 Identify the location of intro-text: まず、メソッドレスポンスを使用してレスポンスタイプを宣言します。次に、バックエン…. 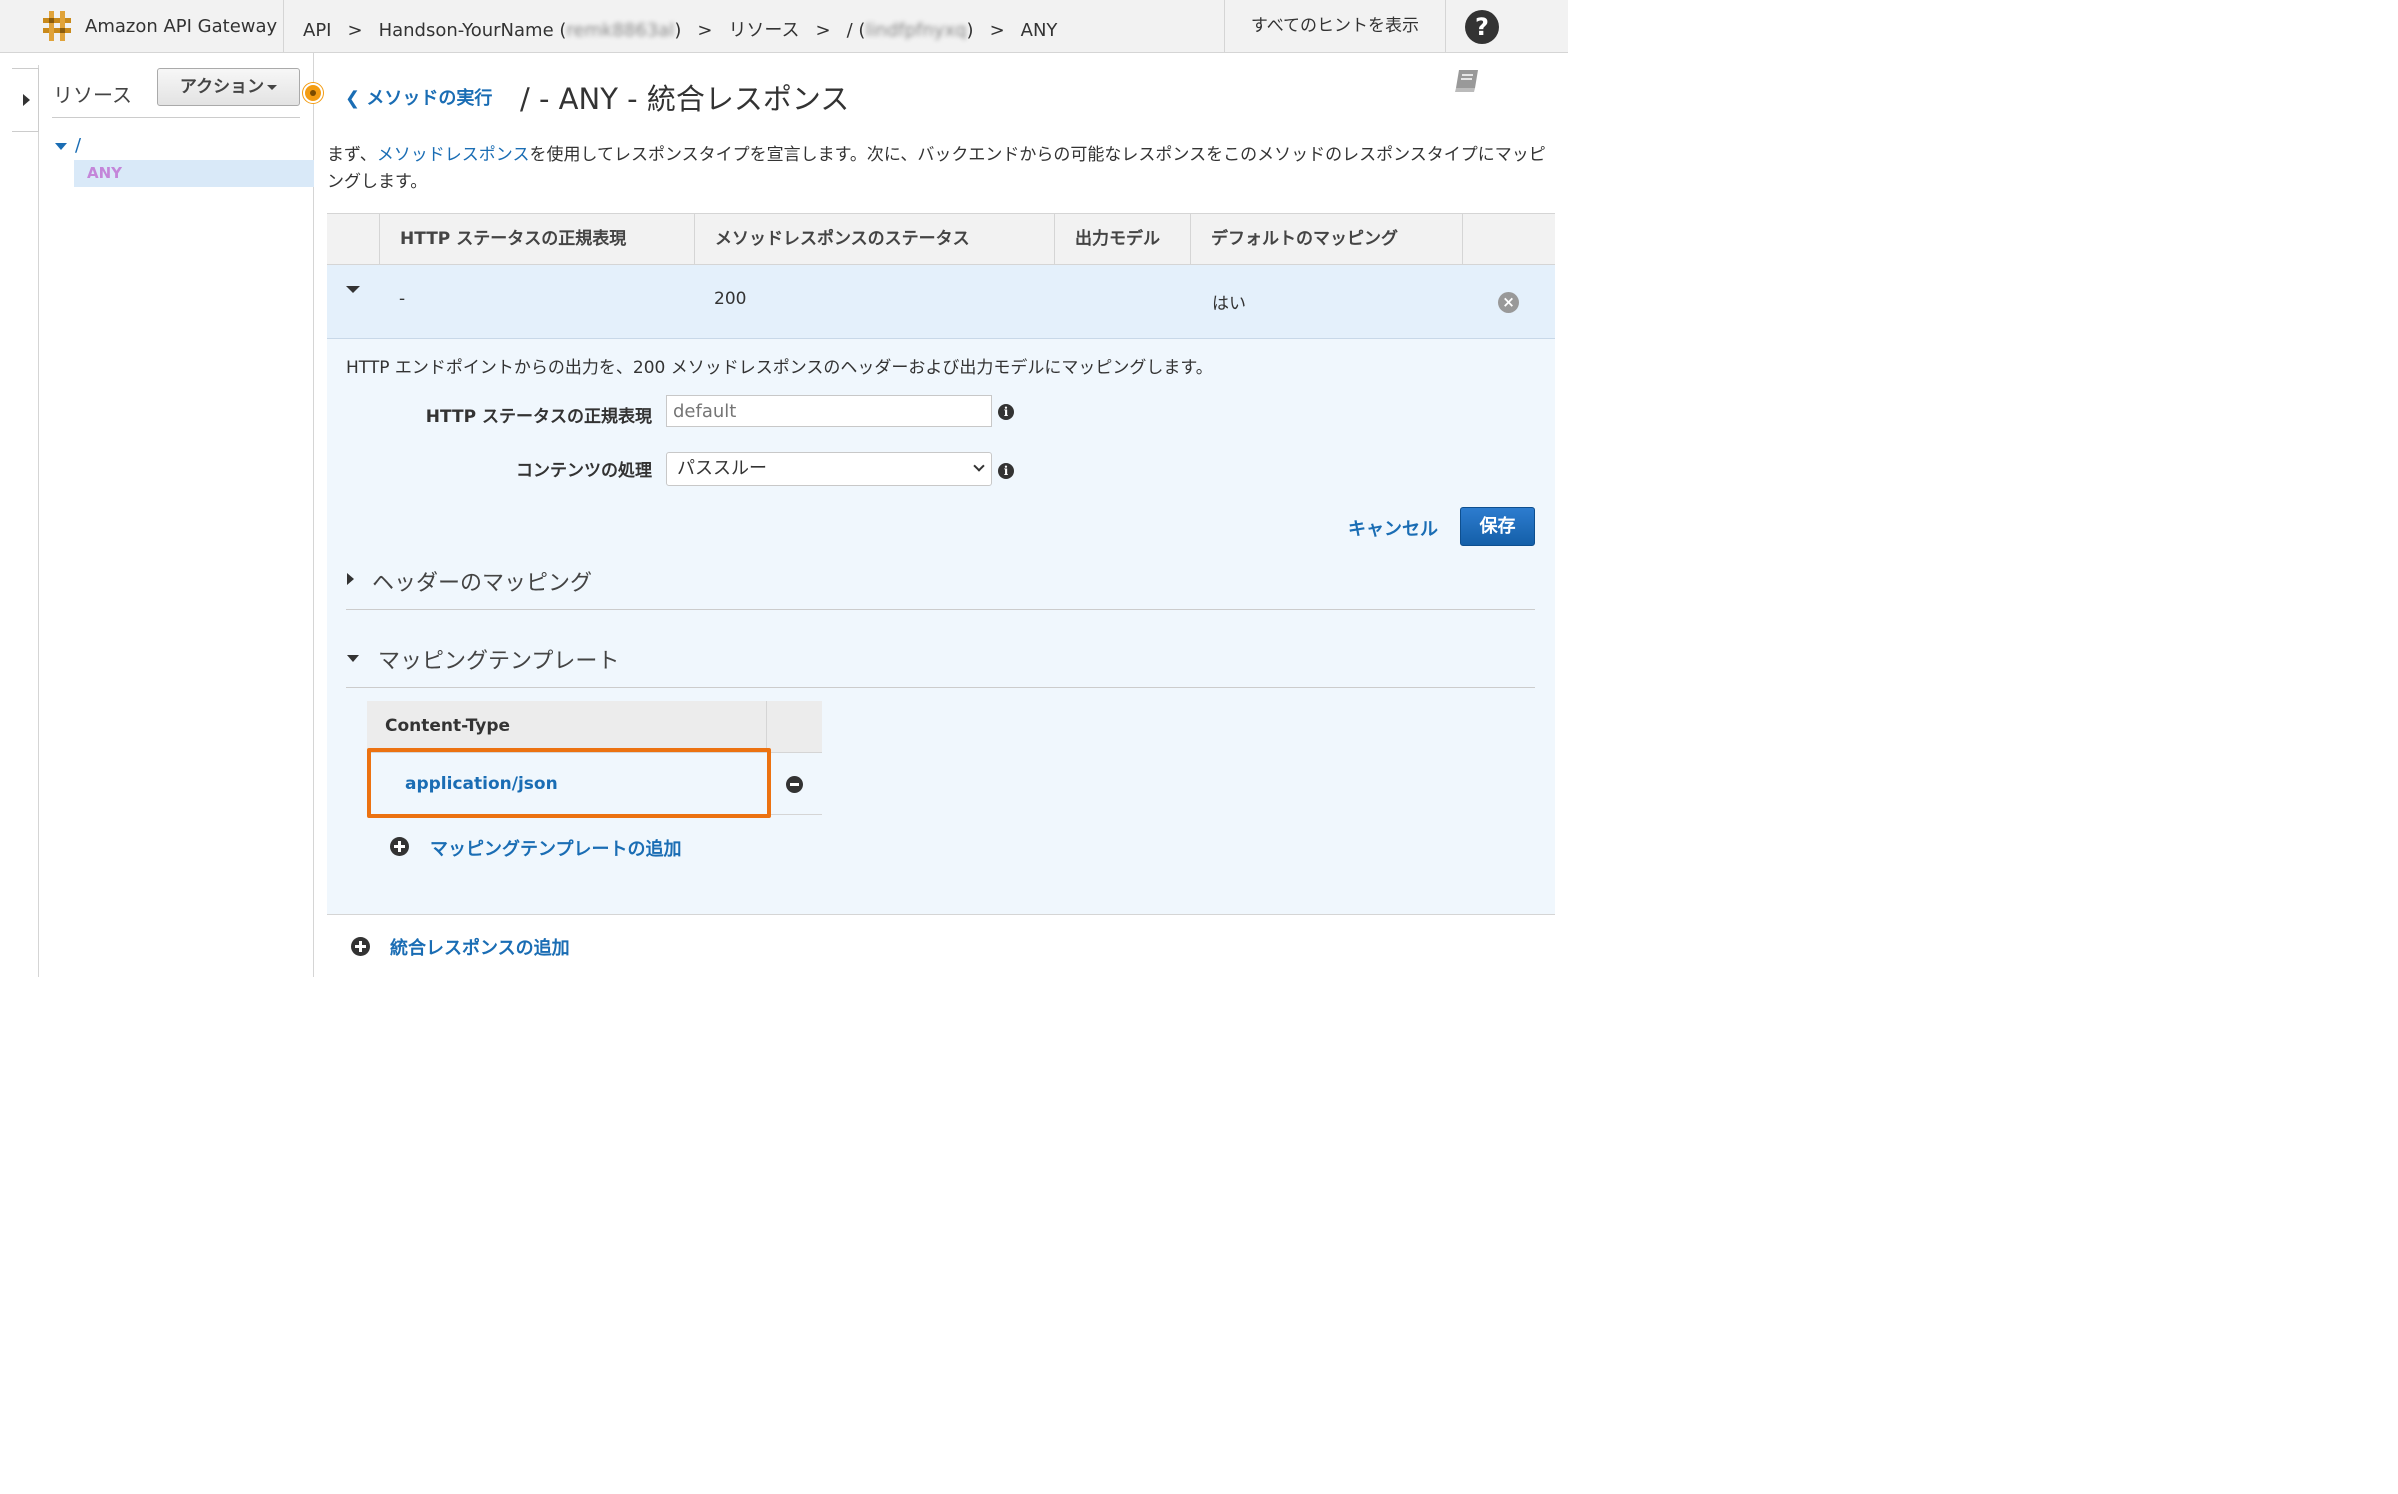
(936, 168).